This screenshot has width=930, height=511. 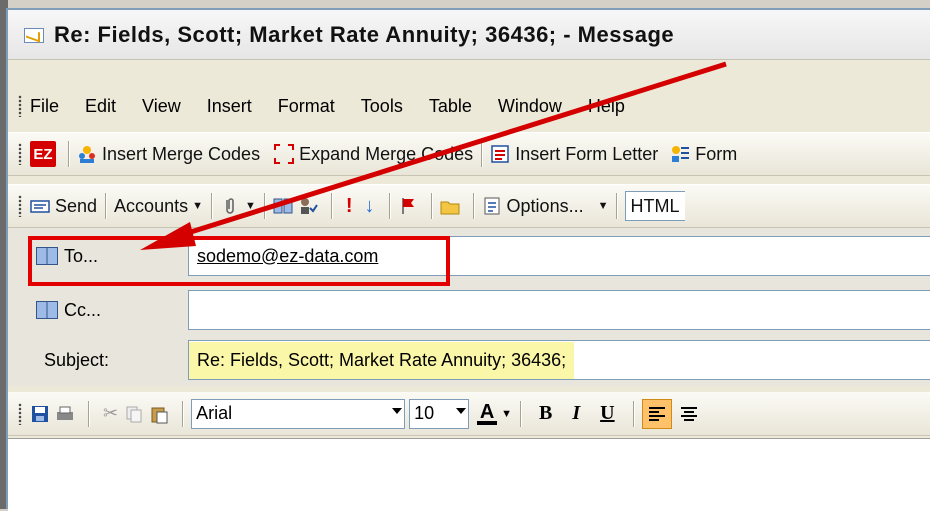 I want to click on message-body, so click(x=469, y=474).